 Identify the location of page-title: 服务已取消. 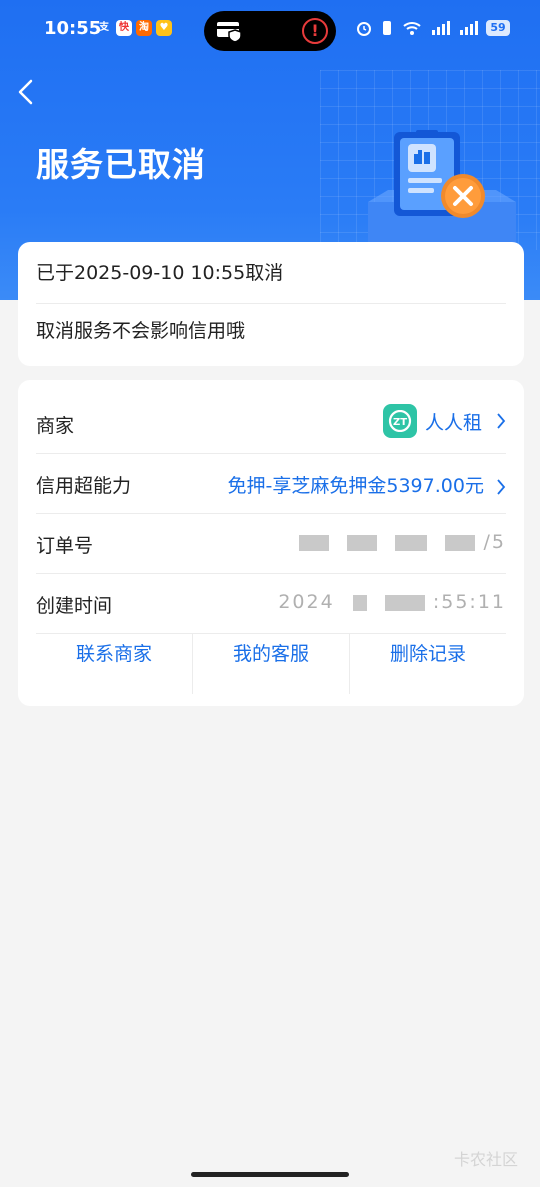
(121, 164).